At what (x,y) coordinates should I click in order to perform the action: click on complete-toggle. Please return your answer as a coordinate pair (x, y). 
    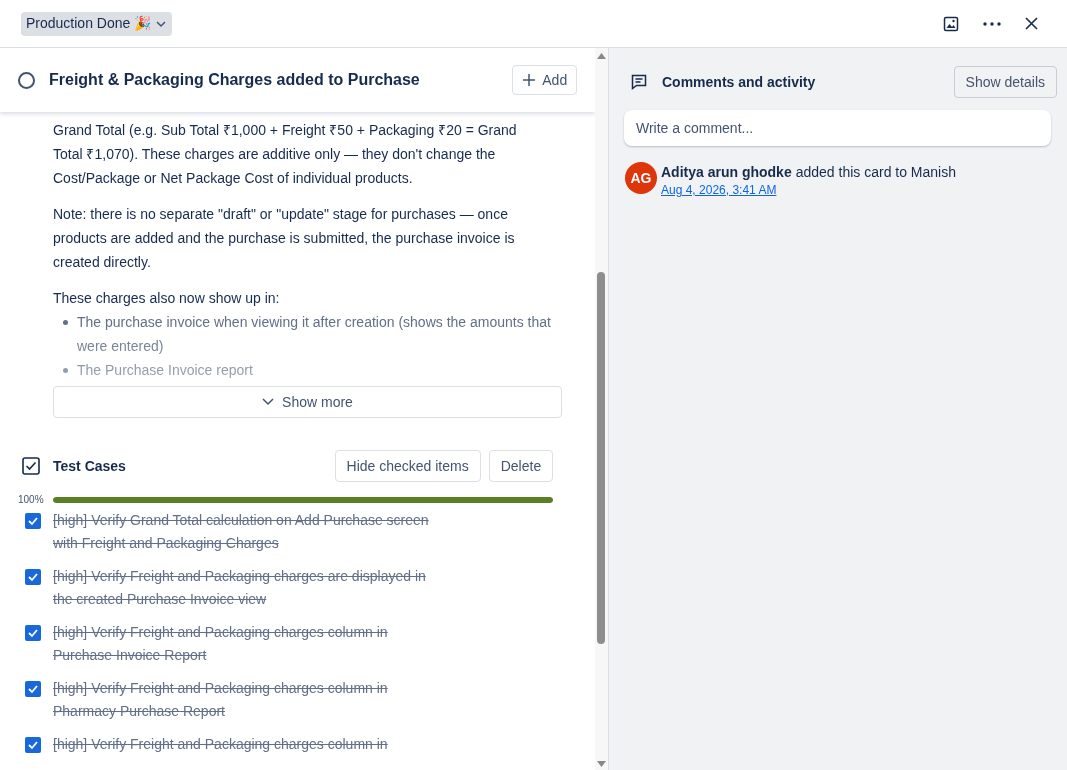
    Looking at the image, I should click on (26, 80).